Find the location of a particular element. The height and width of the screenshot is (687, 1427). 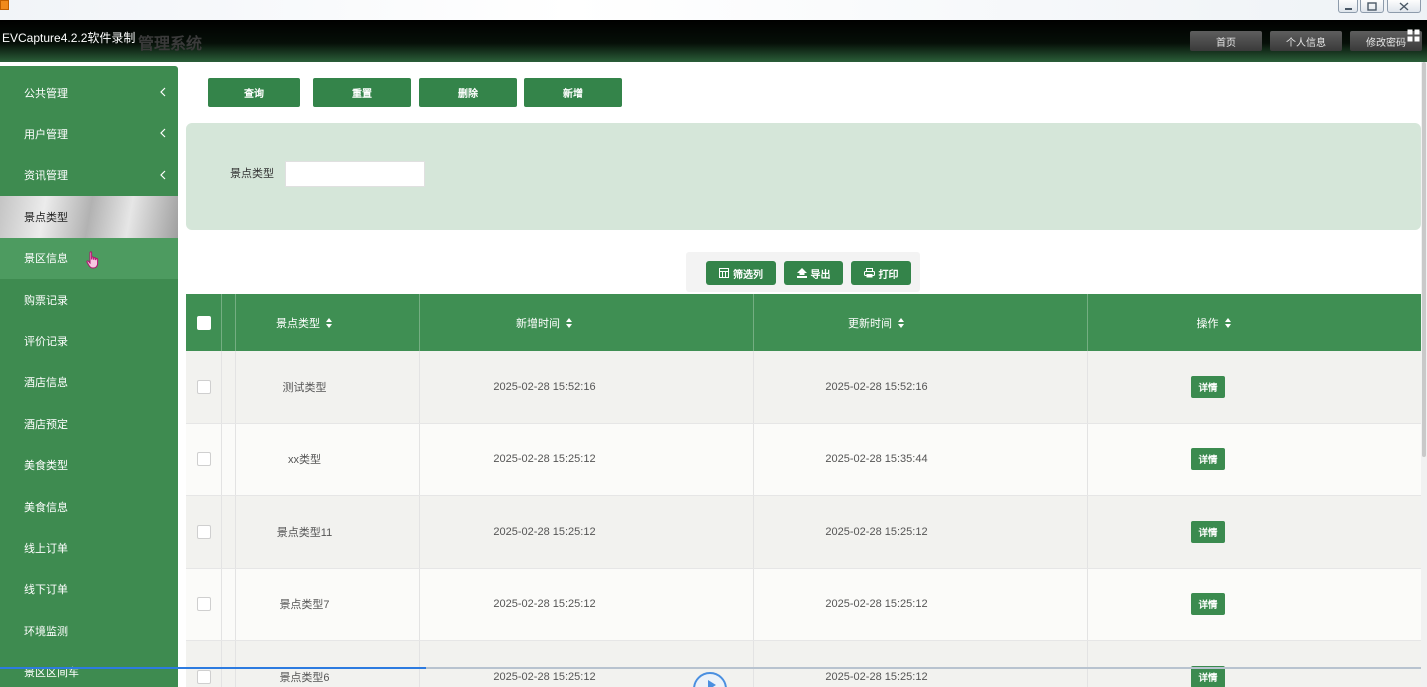

close-icon is located at coordinates (1404, 6).